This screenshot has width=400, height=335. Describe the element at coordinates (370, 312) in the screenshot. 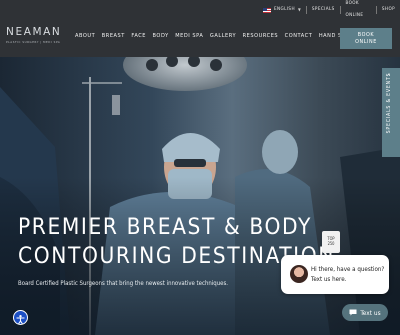

I see `text-us-label: Text us` at that location.